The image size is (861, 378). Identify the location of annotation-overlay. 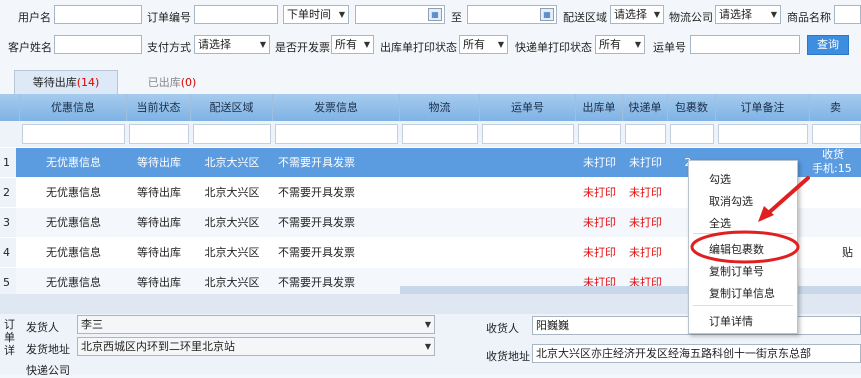
(750, 220).